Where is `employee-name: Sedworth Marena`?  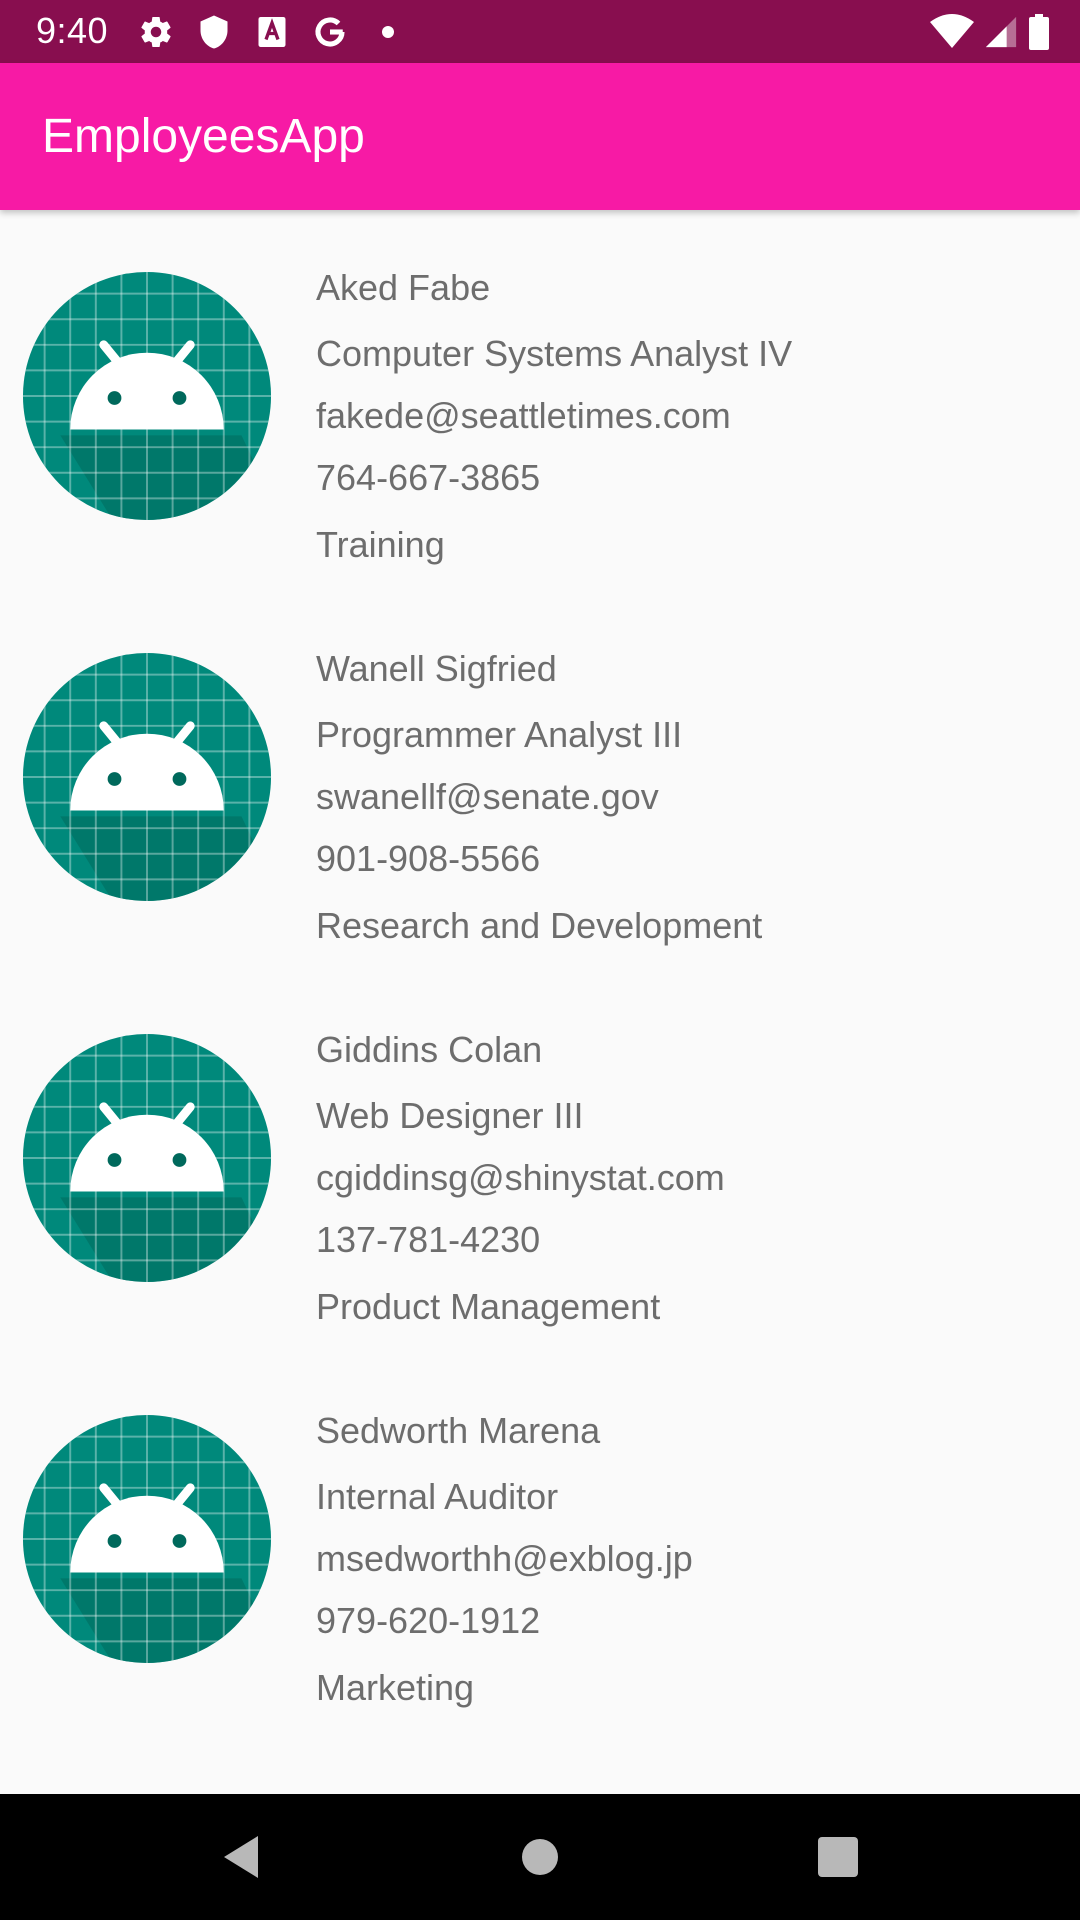 employee-name: Sedworth Marena is located at coordinates (458, 1430).